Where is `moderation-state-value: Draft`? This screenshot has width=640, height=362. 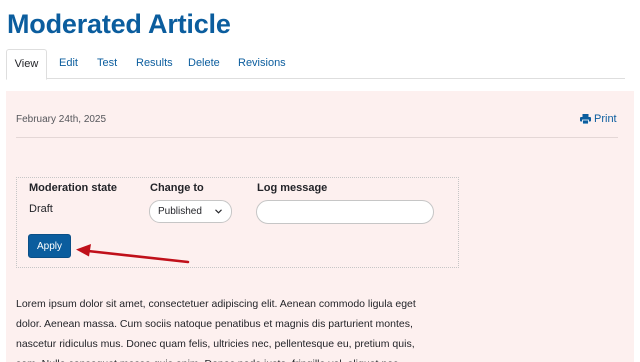
moderation-state-value: Draft is located at coordinates (41, 209).